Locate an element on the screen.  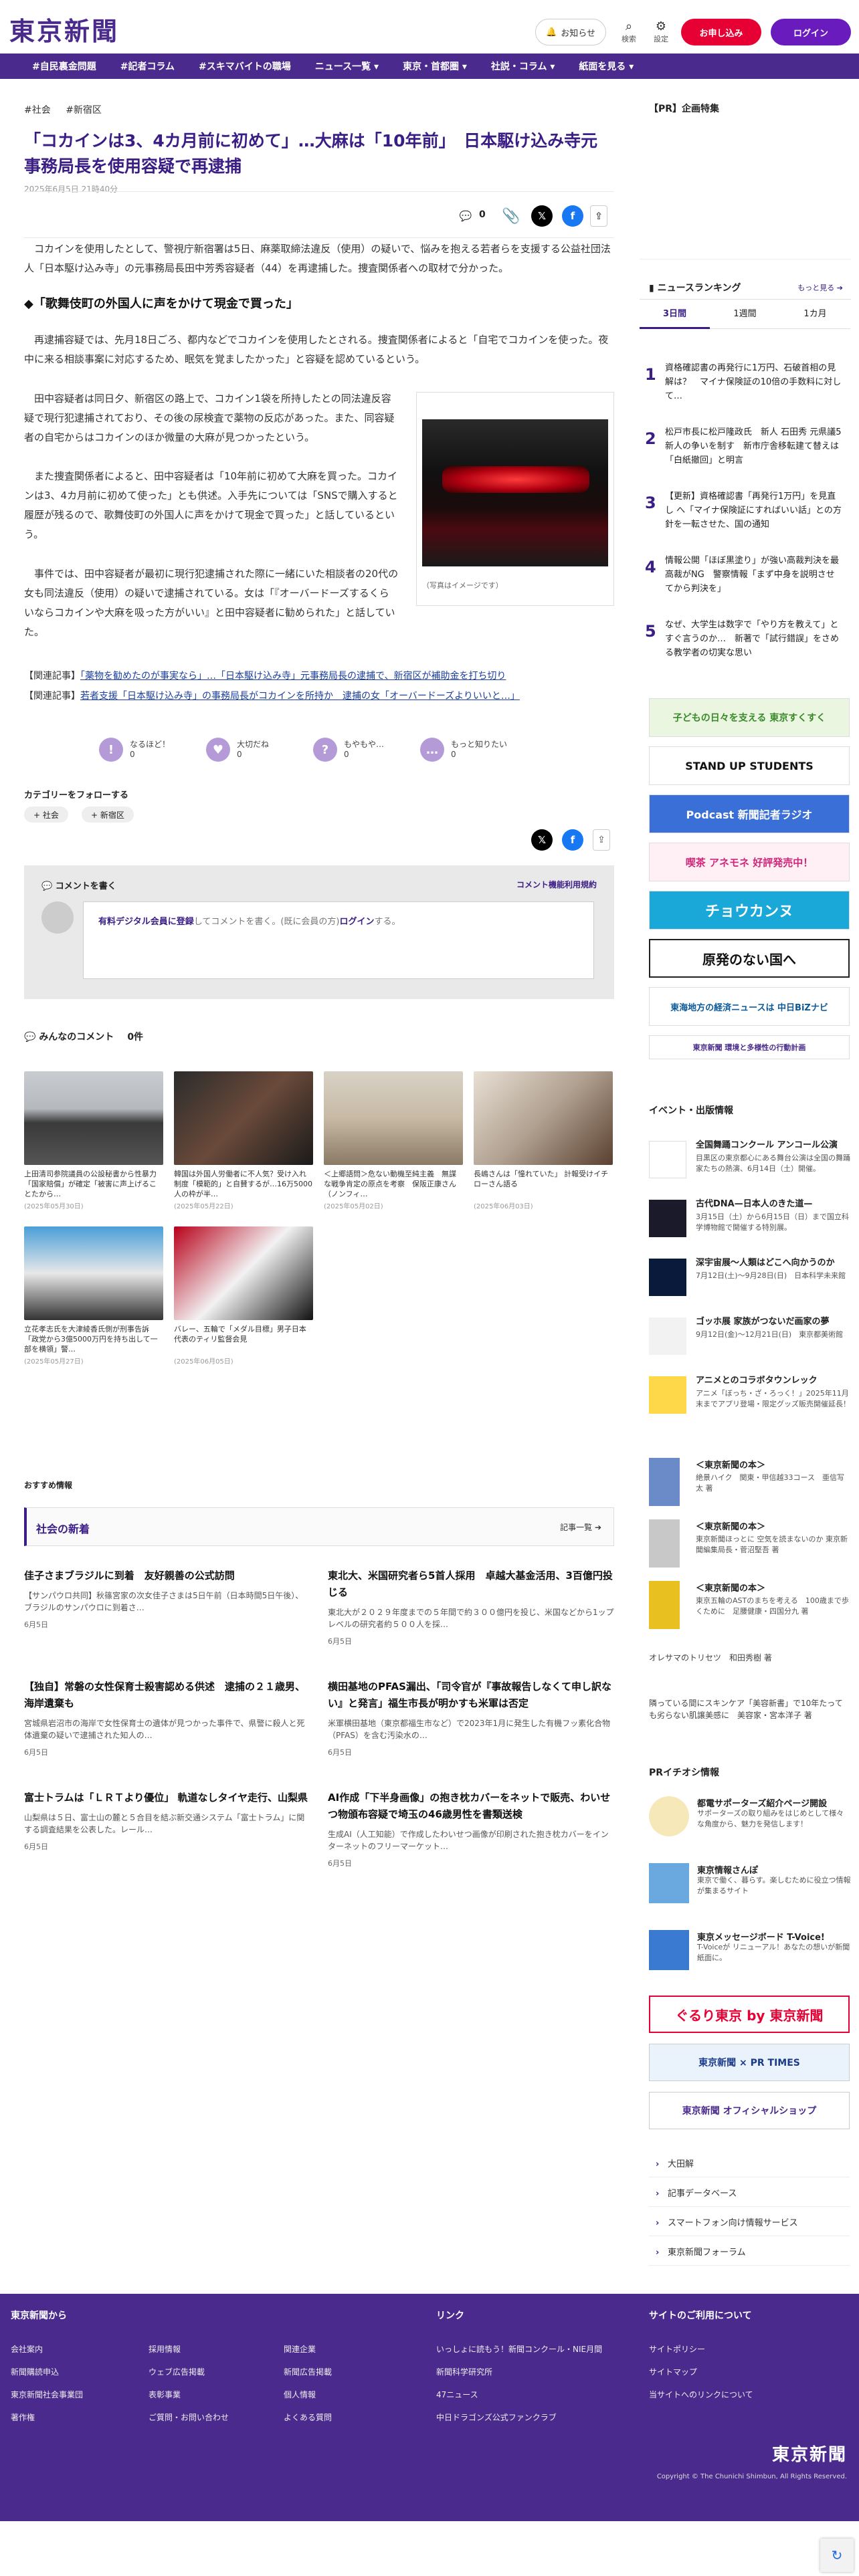
tag-link: #社会 is located at coordinates (37, 111).